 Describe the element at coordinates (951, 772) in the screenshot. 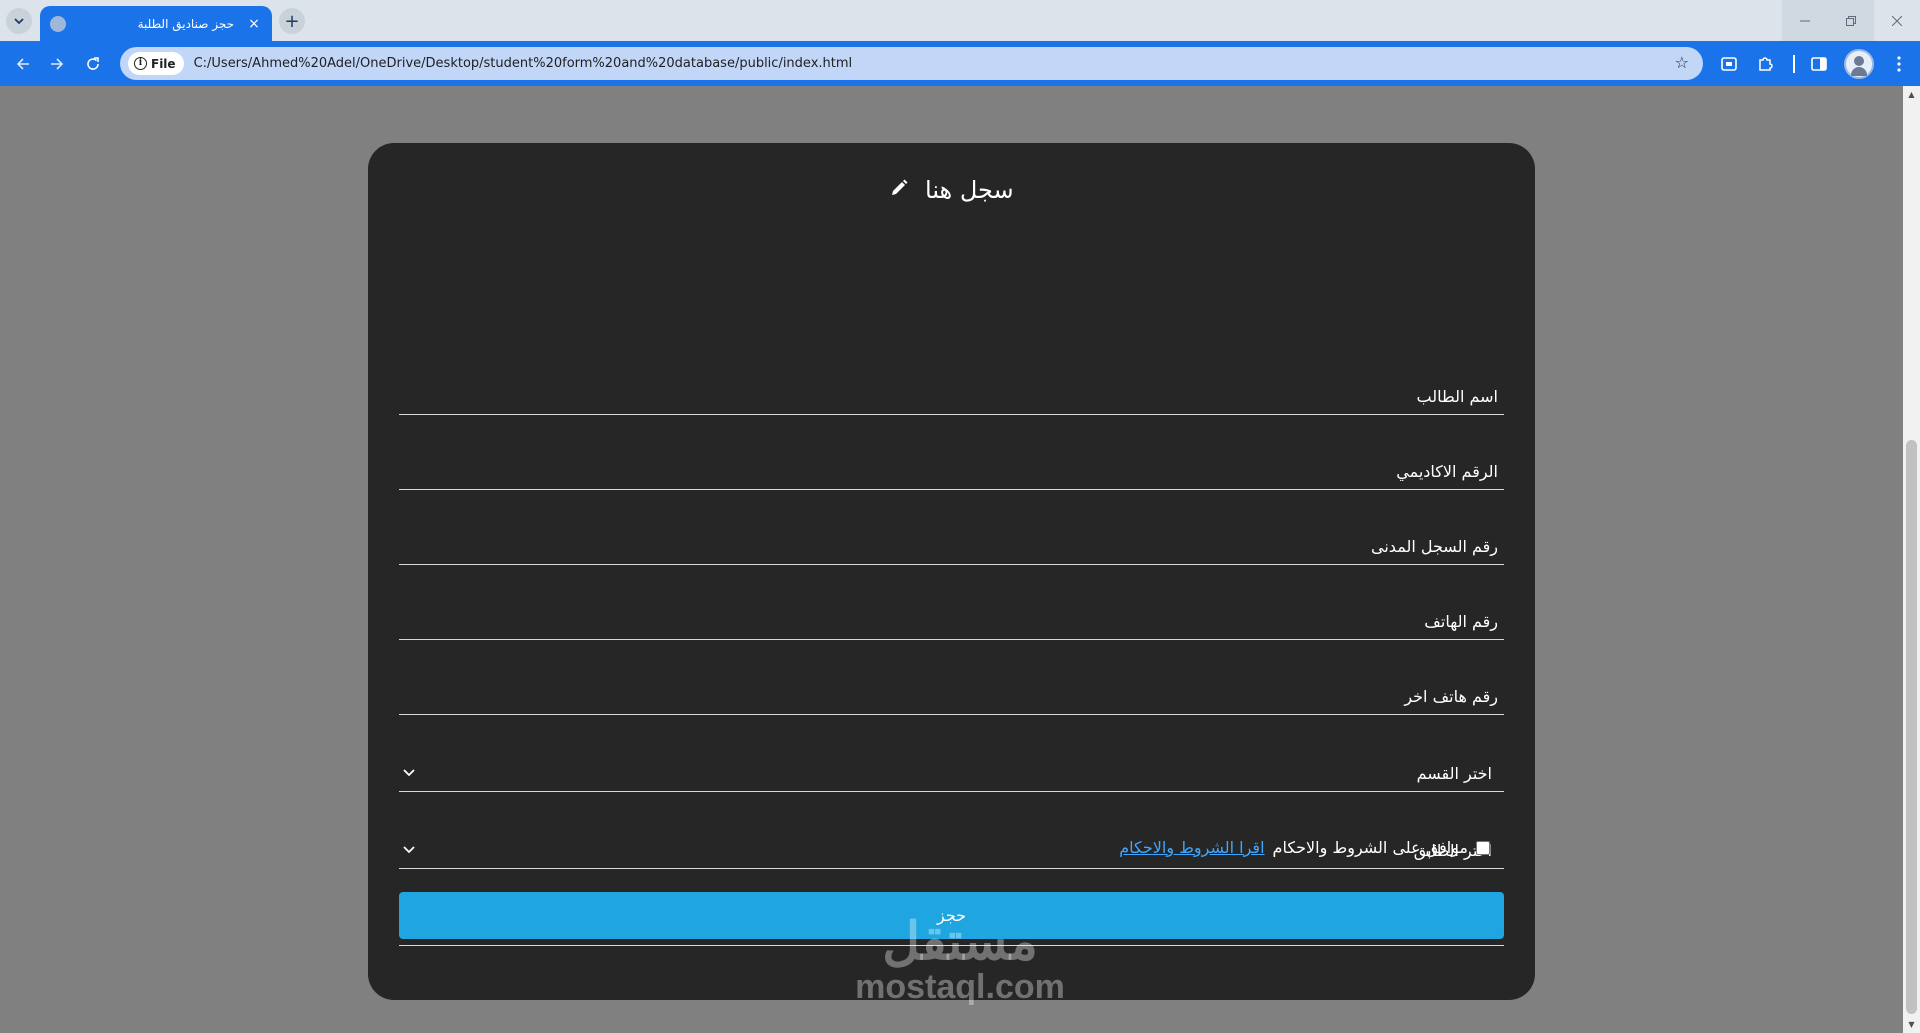

I see `department-select: اختر القسم` at that location.